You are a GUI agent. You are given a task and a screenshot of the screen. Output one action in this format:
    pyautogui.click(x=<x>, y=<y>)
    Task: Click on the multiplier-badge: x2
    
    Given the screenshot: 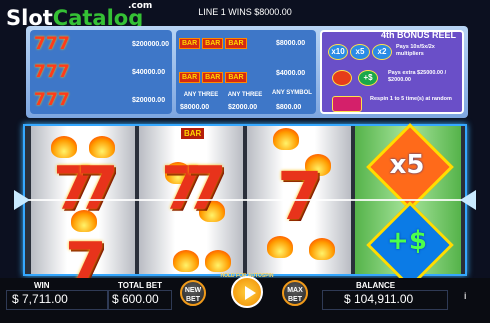 What is the action you would take?
    pyautogui.click(x=382, y=52)
    